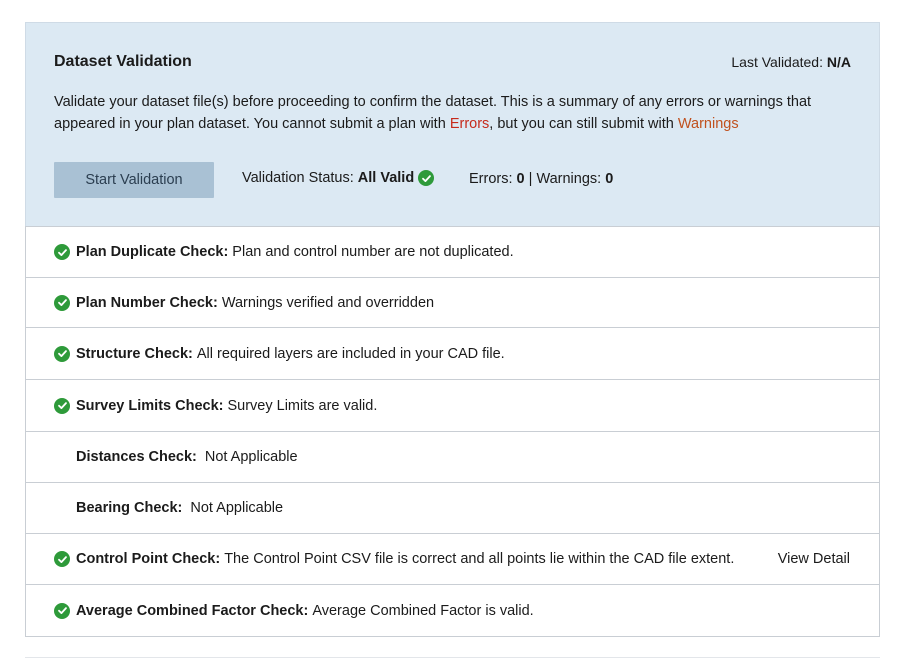  What do you see at coordinates (328, 302) in the screenshot?
I see `check-message: Warnings verified and overridden` at bounding box center [328, 302].